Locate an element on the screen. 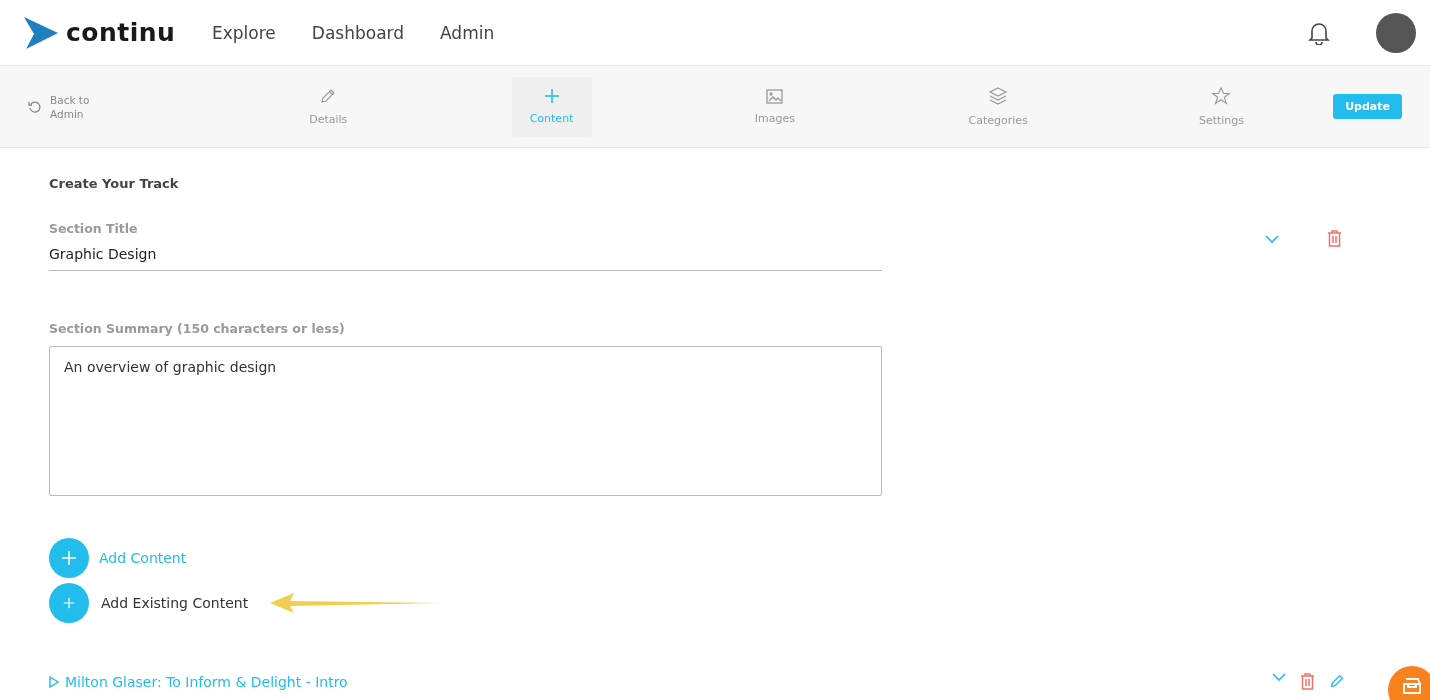 Image resolution: width=1430 pixels, height=700 pixels. play-icon is located at coordinates (54, 681).